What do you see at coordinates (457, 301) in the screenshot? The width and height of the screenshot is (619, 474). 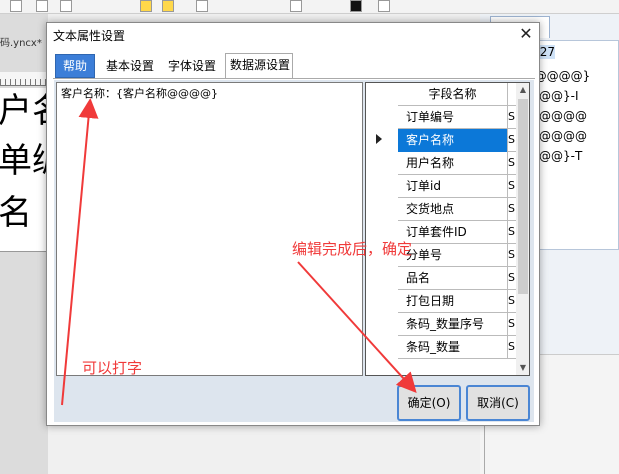 I see `table-row: 打包日期 S` at bounding box center [457, 301].